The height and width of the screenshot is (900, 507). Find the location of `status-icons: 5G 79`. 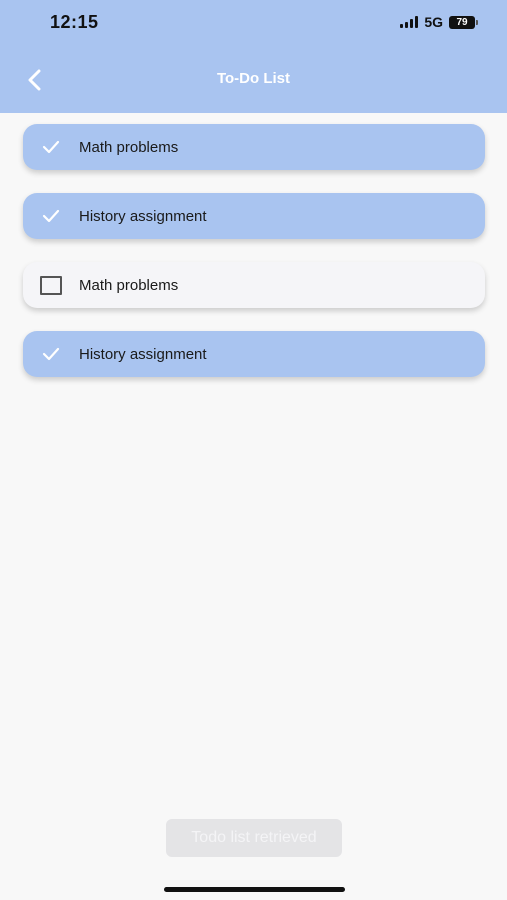

status-icons: 5G 79 is located at coordinates (439, 22).